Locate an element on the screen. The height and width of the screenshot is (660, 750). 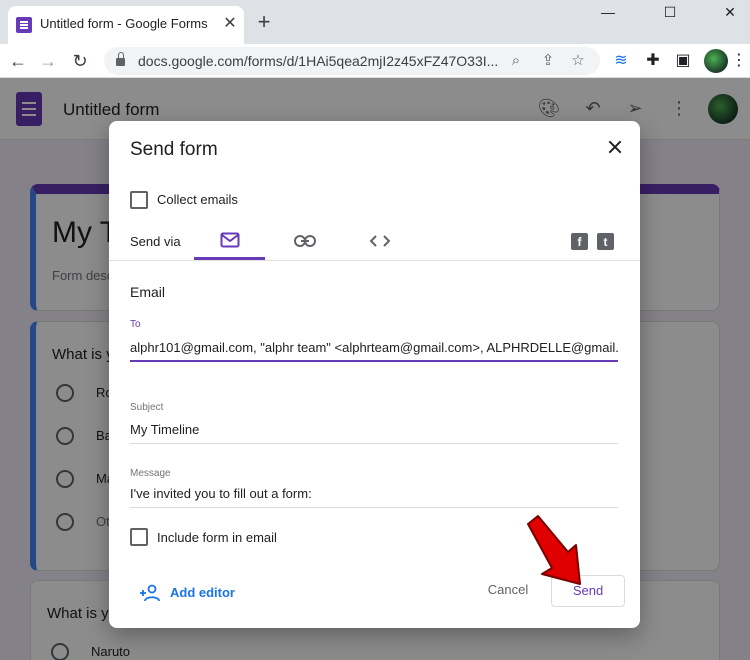
tab-email is located at coordinates (229, 242).